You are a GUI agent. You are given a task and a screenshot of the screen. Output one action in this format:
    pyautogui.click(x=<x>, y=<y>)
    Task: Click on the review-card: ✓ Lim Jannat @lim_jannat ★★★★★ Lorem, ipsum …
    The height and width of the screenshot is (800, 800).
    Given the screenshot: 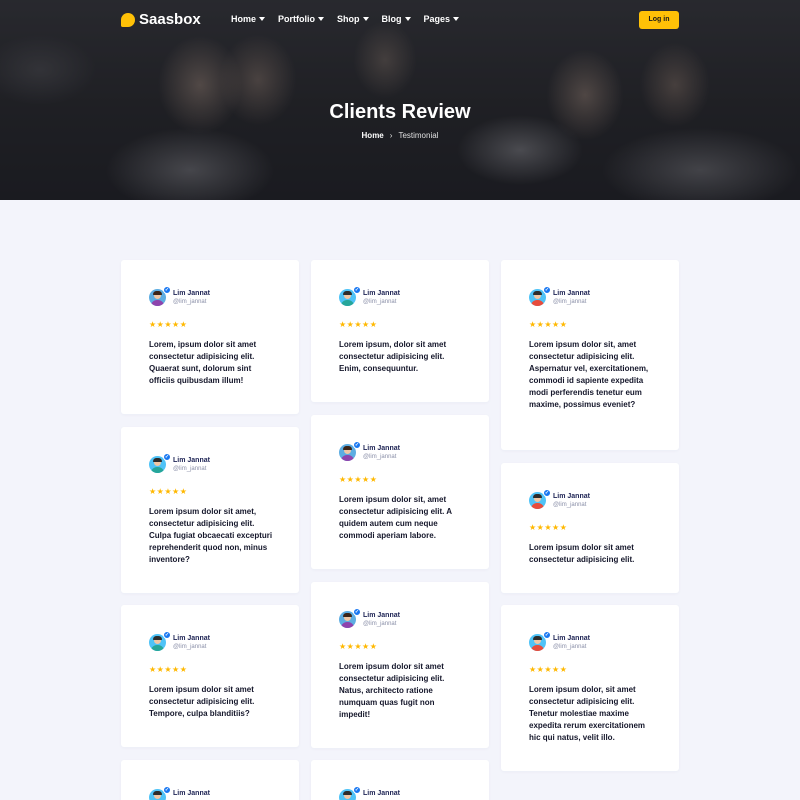 What is the action you would take?
    pyautogui.click(x=210, y=337)
    